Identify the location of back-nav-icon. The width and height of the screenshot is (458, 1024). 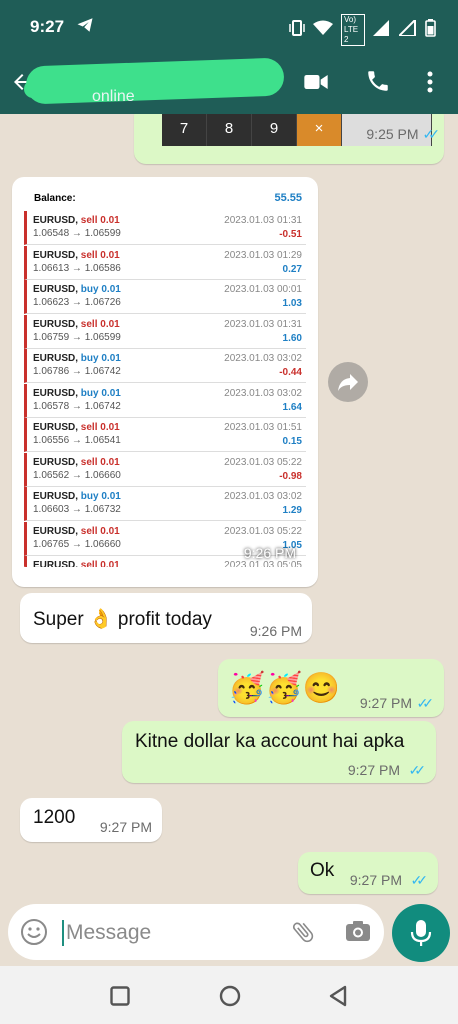
(338, 998).